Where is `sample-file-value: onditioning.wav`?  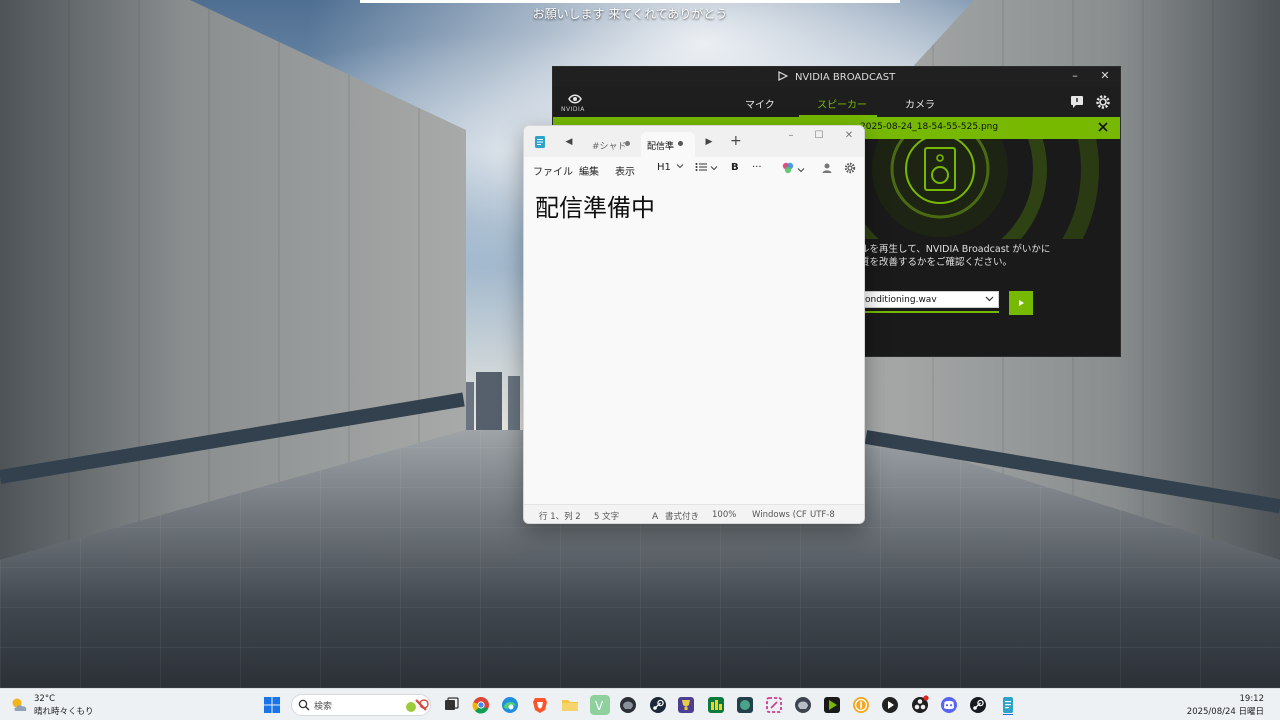 sample-file-value: onditioning.wav is located at coordinates (901, 300).